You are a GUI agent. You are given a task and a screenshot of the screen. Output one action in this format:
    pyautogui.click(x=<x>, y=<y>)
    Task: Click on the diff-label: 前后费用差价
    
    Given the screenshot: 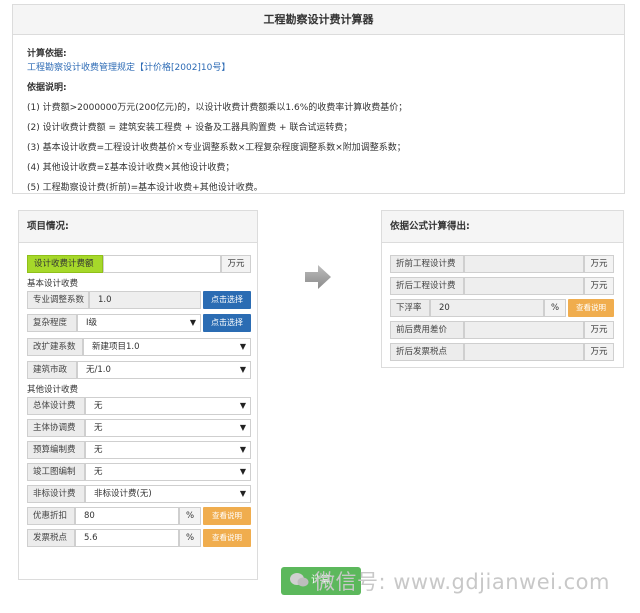 What is the action you would take?
    pyautogui.click(x=427, y=330)
    